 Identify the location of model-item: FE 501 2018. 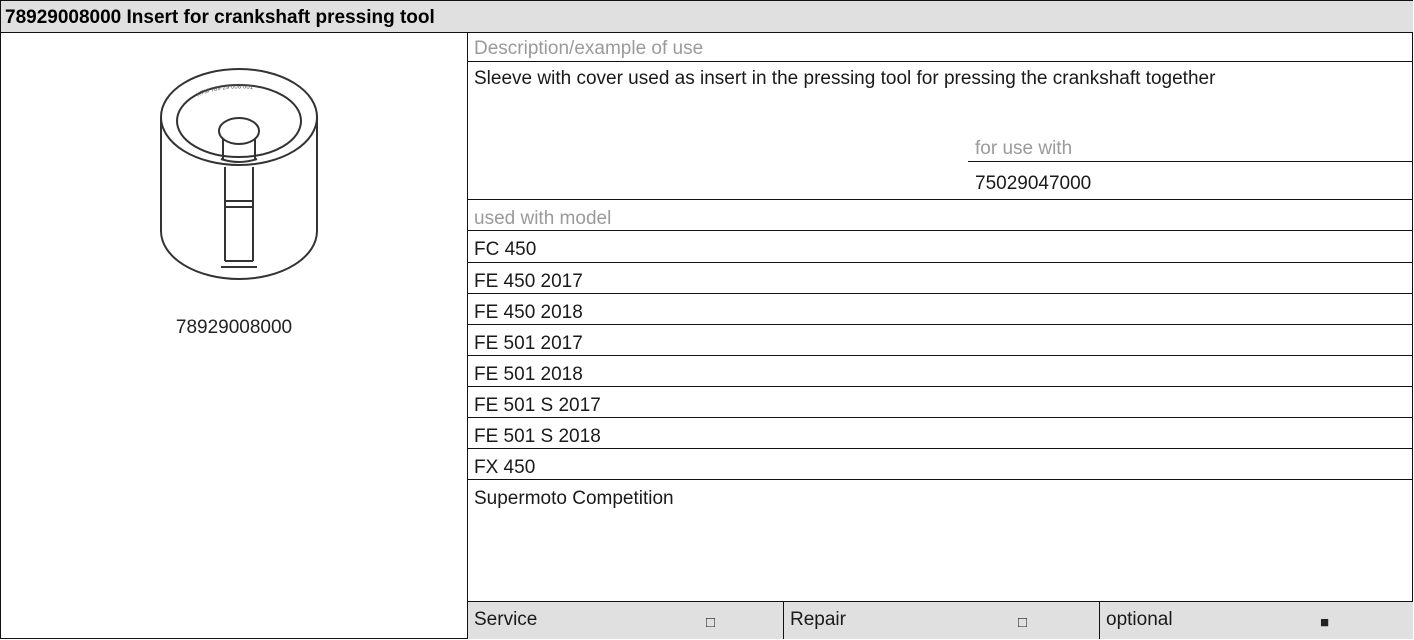
(528, 374).